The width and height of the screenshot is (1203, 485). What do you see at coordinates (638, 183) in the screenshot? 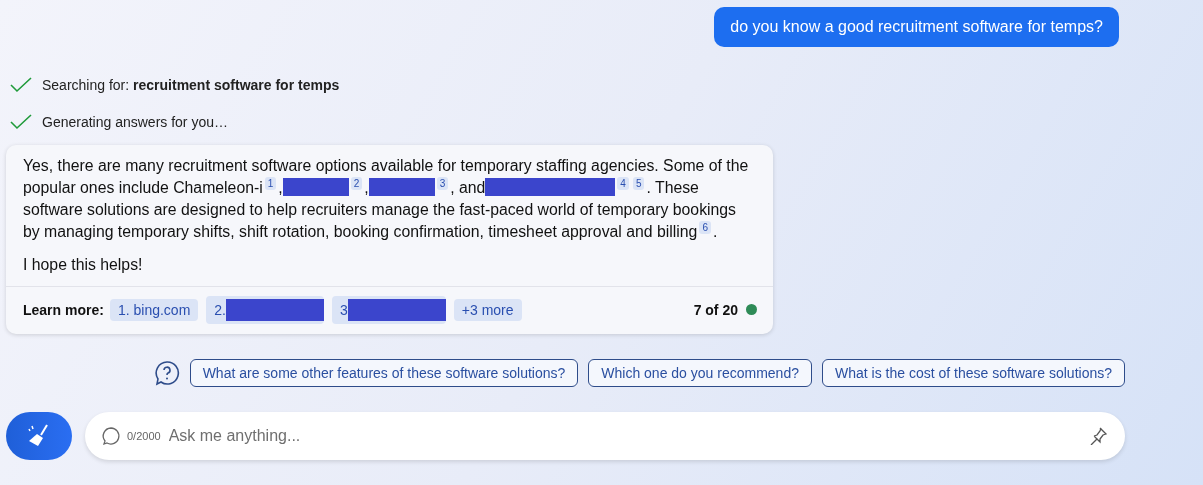
I see `citation-link: 5` at bounding box center [638, 183].